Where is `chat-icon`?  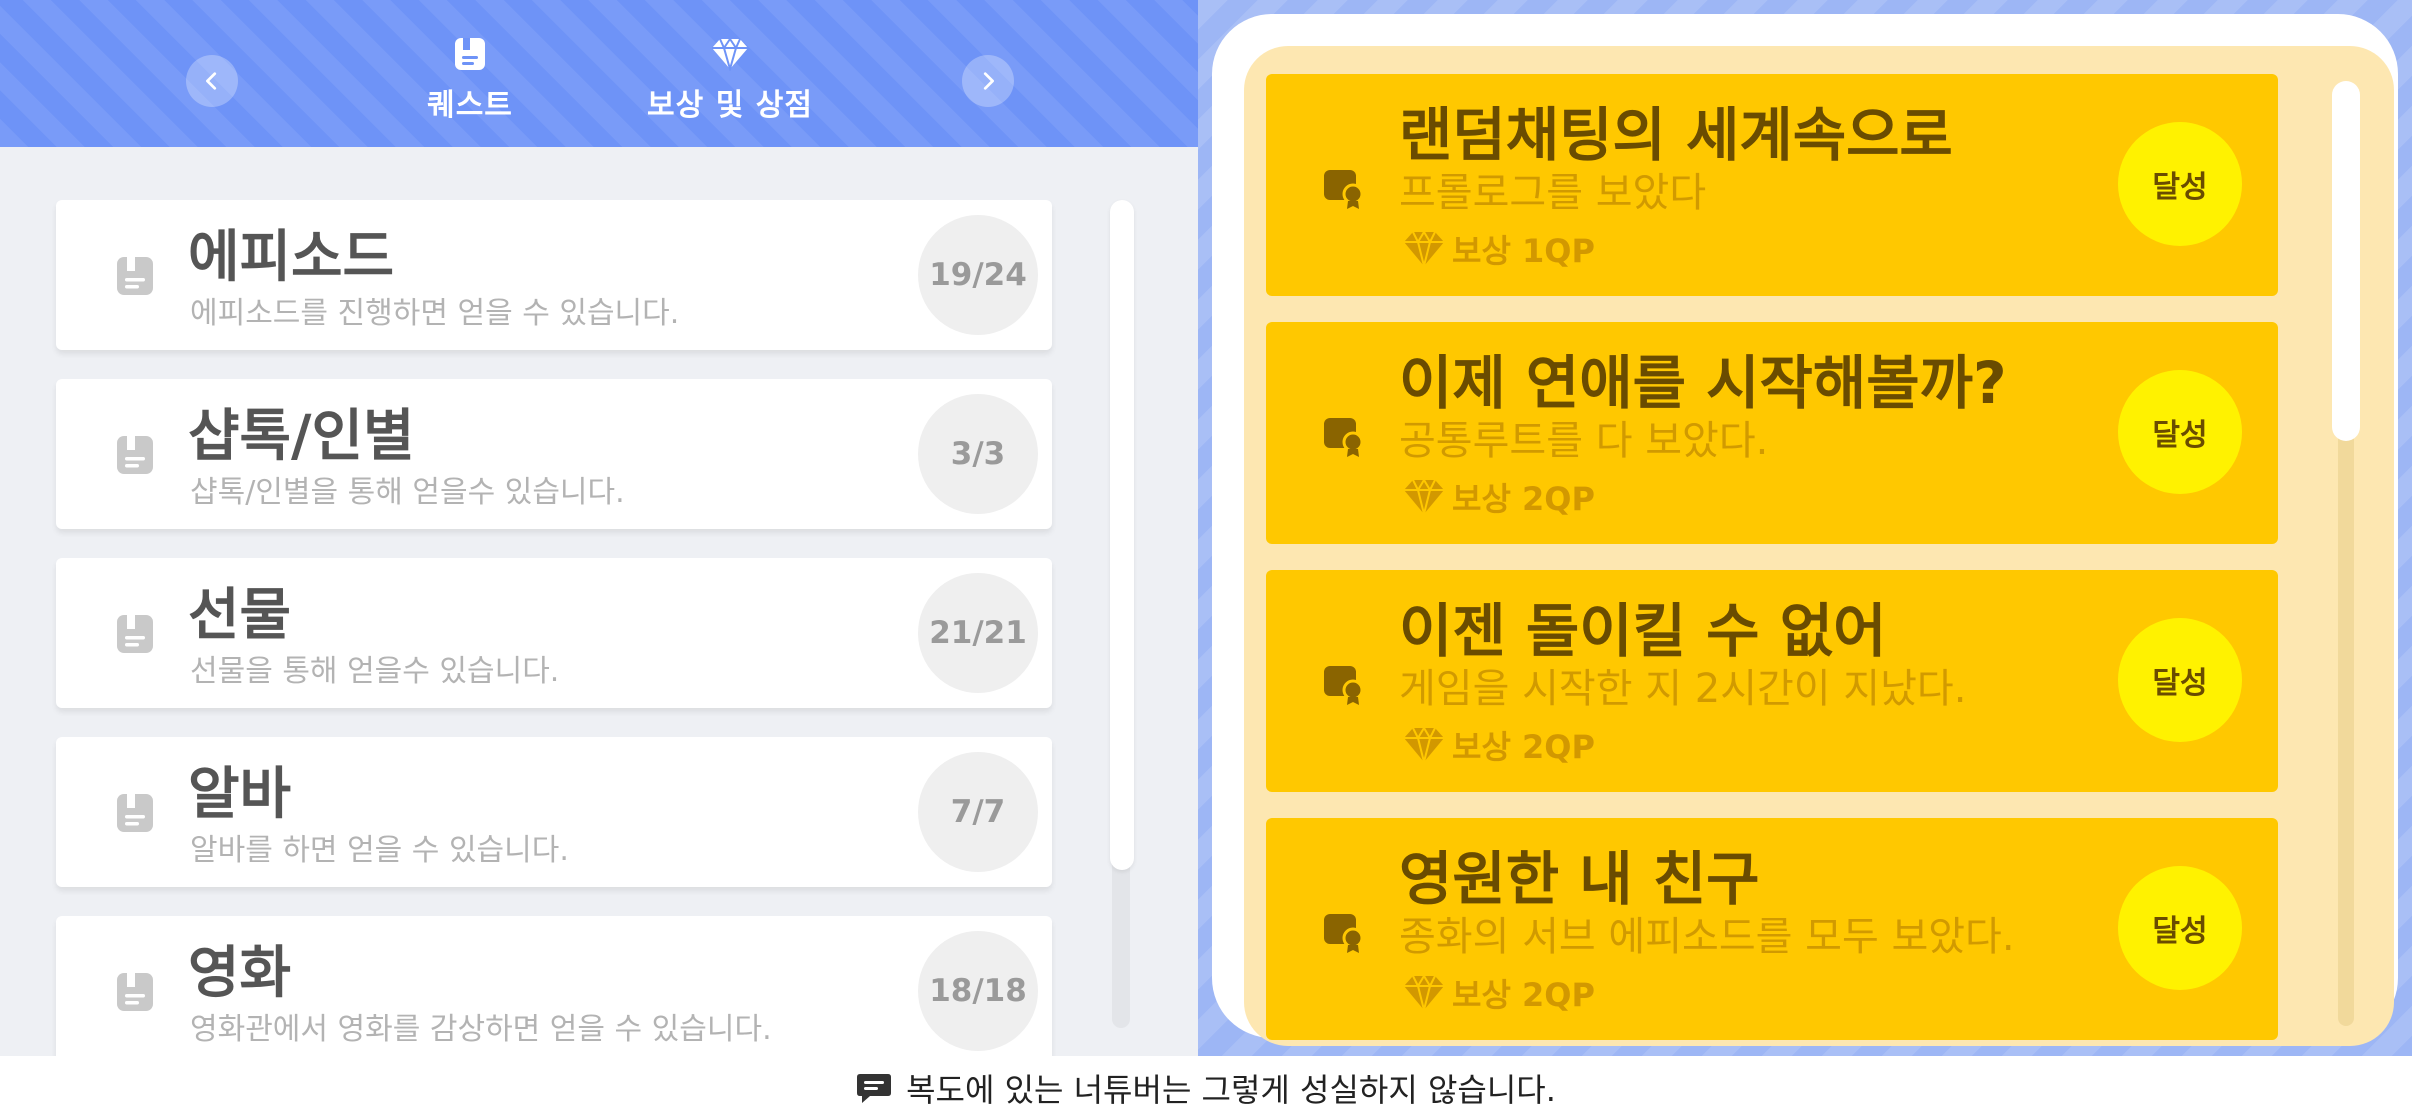 chat-icon is located at coordinates (874, 1088).